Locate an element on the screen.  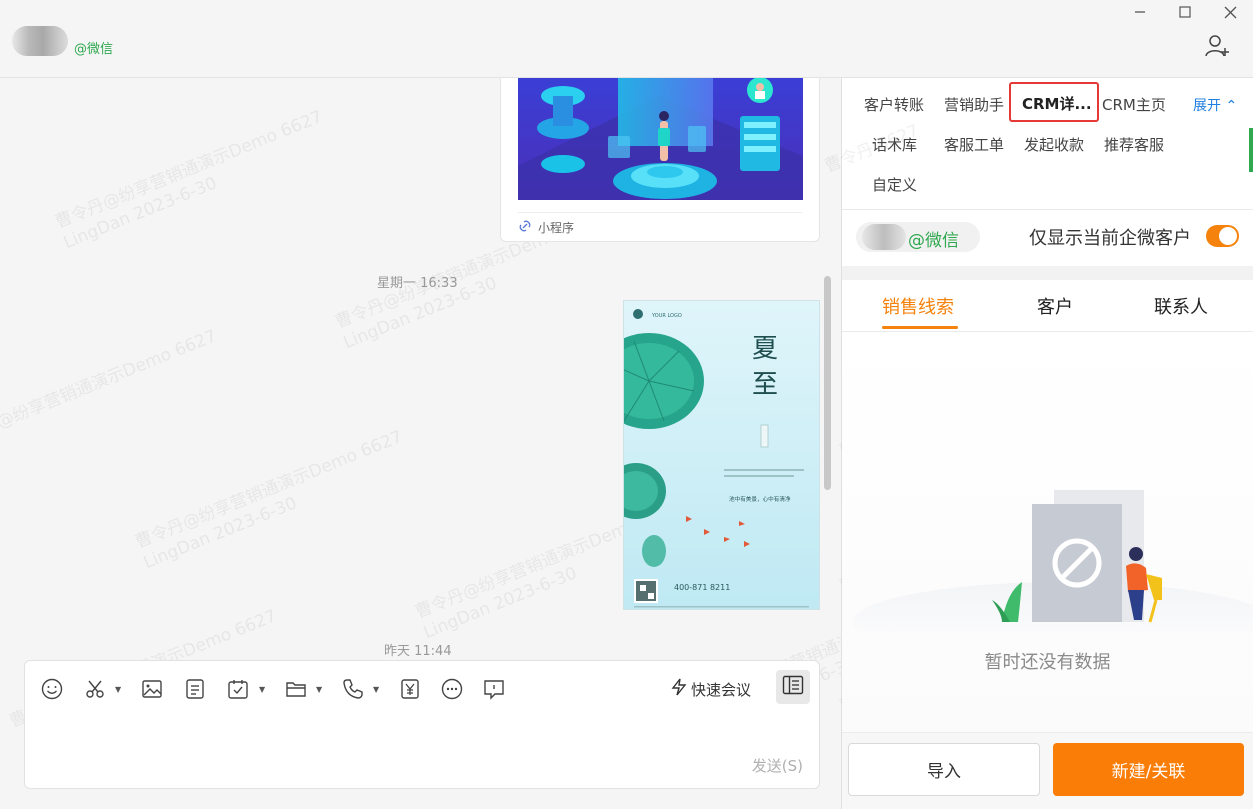
empty-state-text: 暂时还没有数据 is located at coordinates (1047, 662).